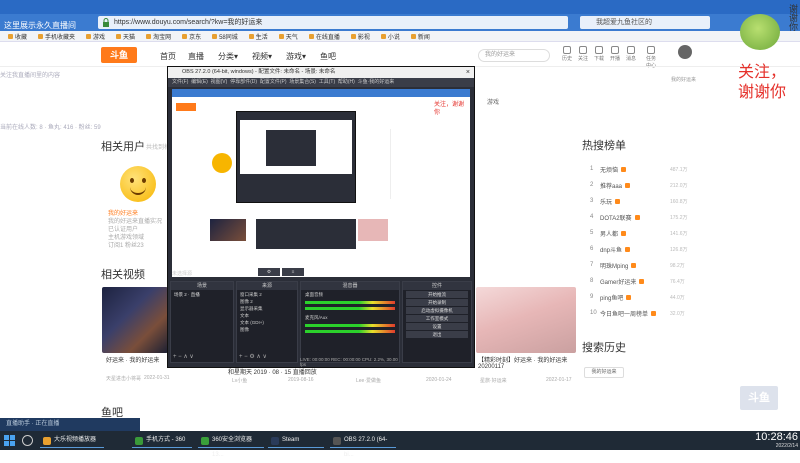 The width and height of the screenshot is (800, 463). What do you see at coordinates (132, 359) in the screenshot?
I see `video-title: 好运来 · 我的好运来` at bounding box center [132, 359].